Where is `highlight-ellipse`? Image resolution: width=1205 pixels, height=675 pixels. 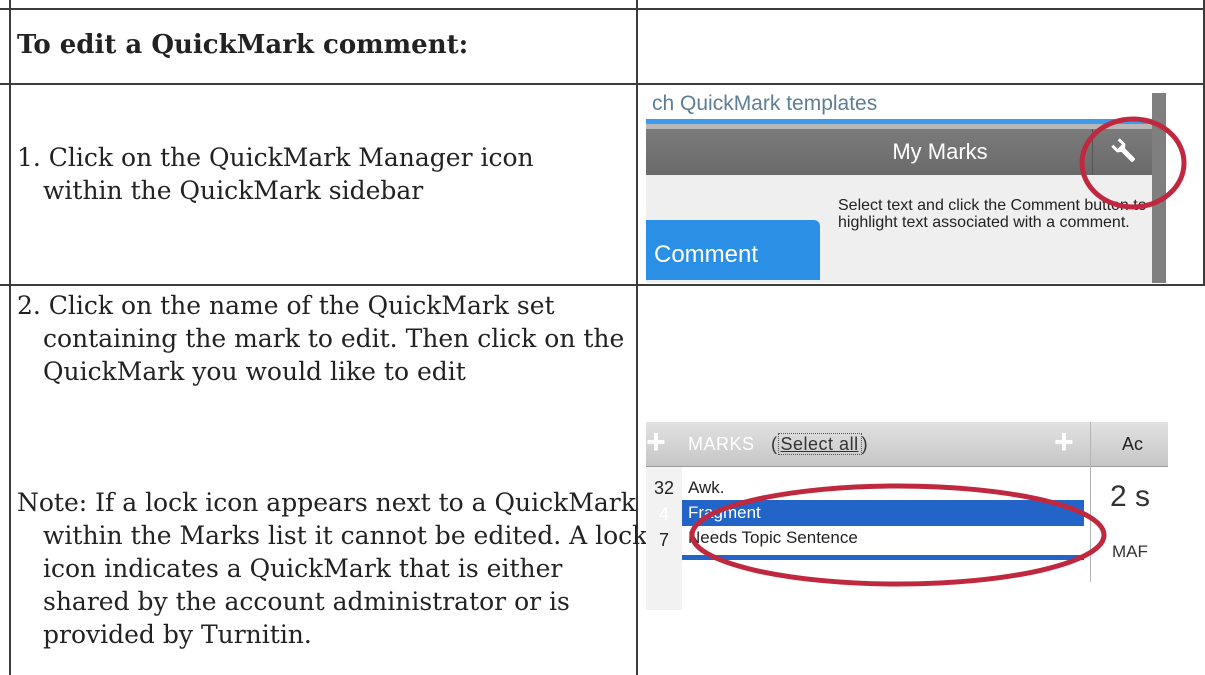
highlight-ellipse is located at coordinates (898, 535).